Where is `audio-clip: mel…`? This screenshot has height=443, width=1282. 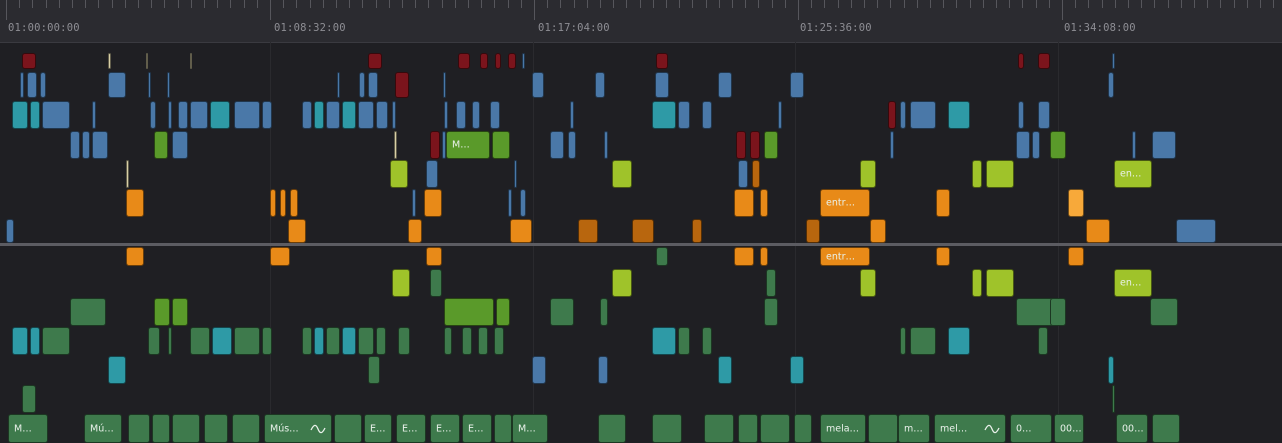 audio-clip: mel… is located at coordinates (970, 428).